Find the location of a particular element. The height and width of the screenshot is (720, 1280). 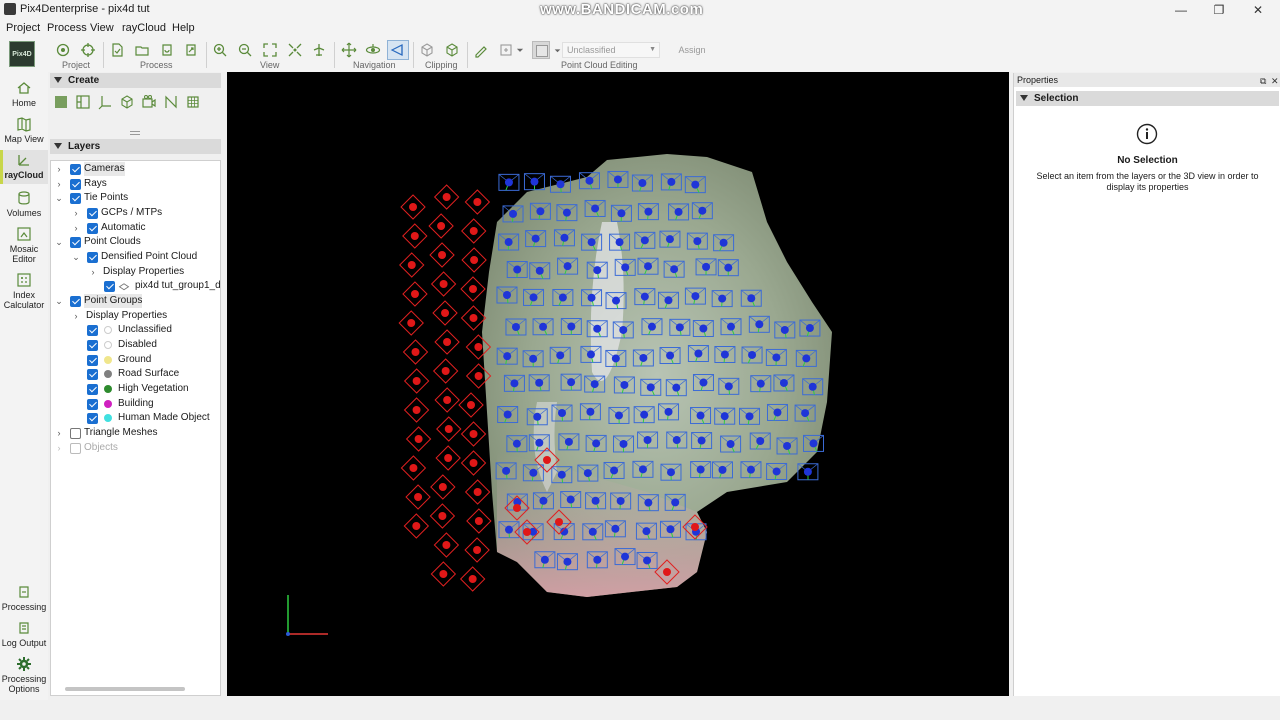

process-step1-button is located at coordinates (117, 50).